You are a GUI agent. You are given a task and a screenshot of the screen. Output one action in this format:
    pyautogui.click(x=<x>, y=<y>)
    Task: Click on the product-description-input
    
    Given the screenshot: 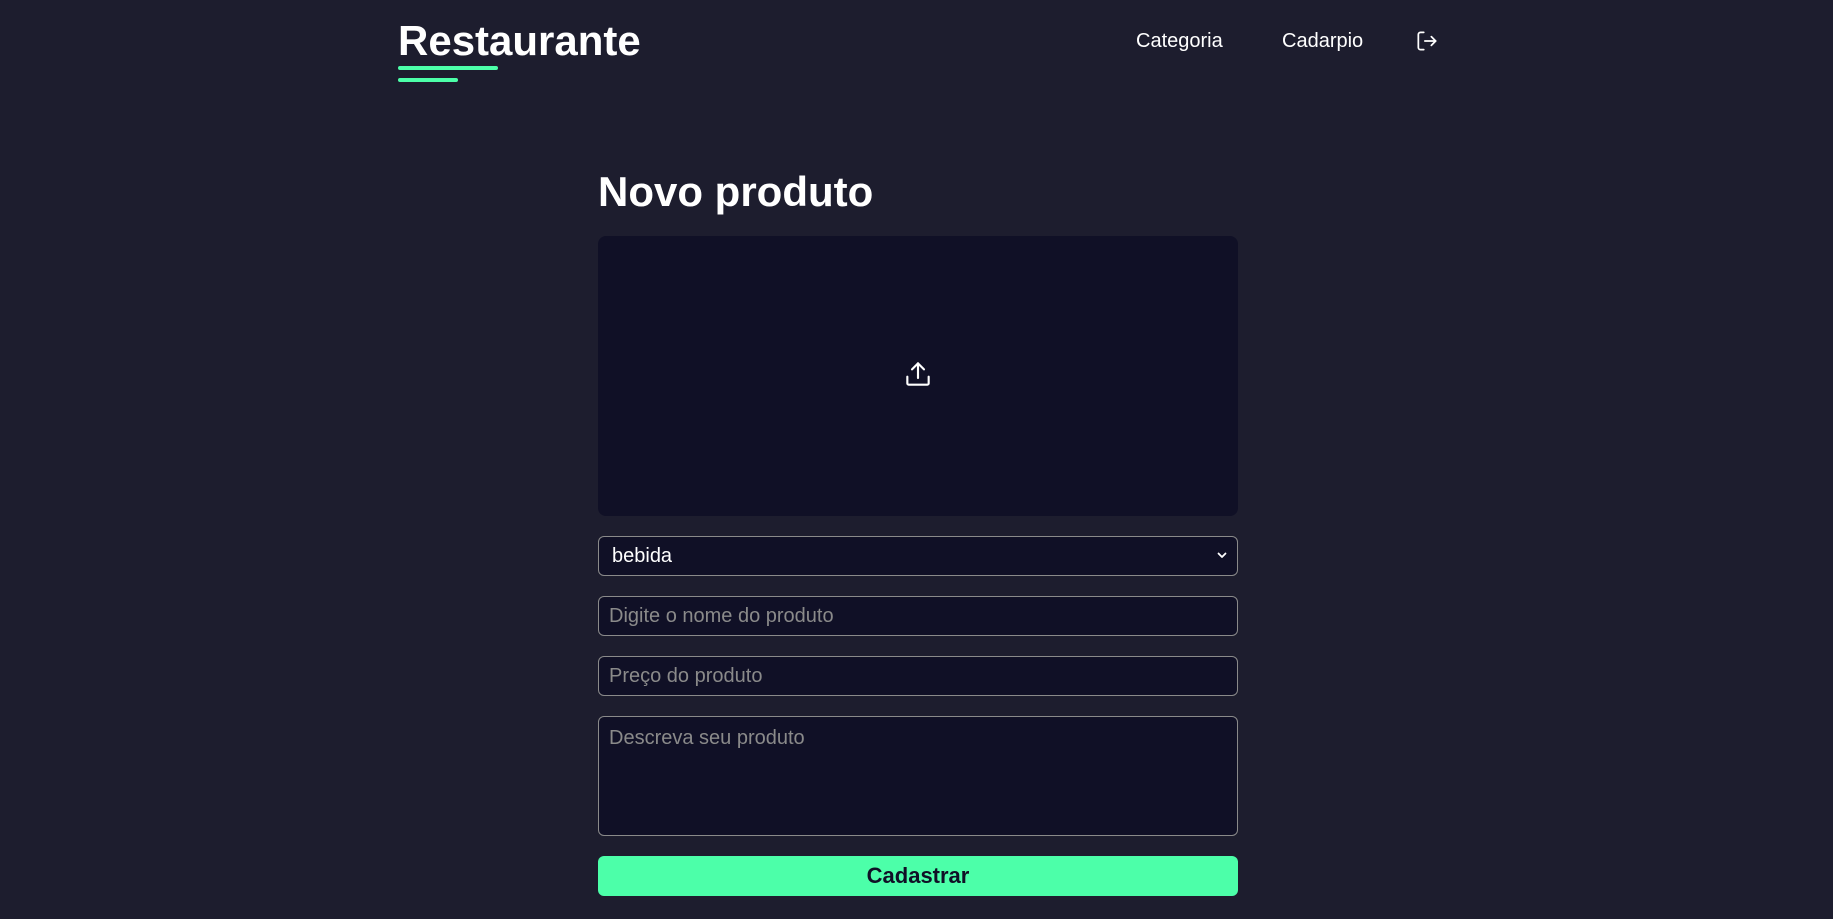 What is the action you would take?
    pyautogui.click(x=918, y=776)
    